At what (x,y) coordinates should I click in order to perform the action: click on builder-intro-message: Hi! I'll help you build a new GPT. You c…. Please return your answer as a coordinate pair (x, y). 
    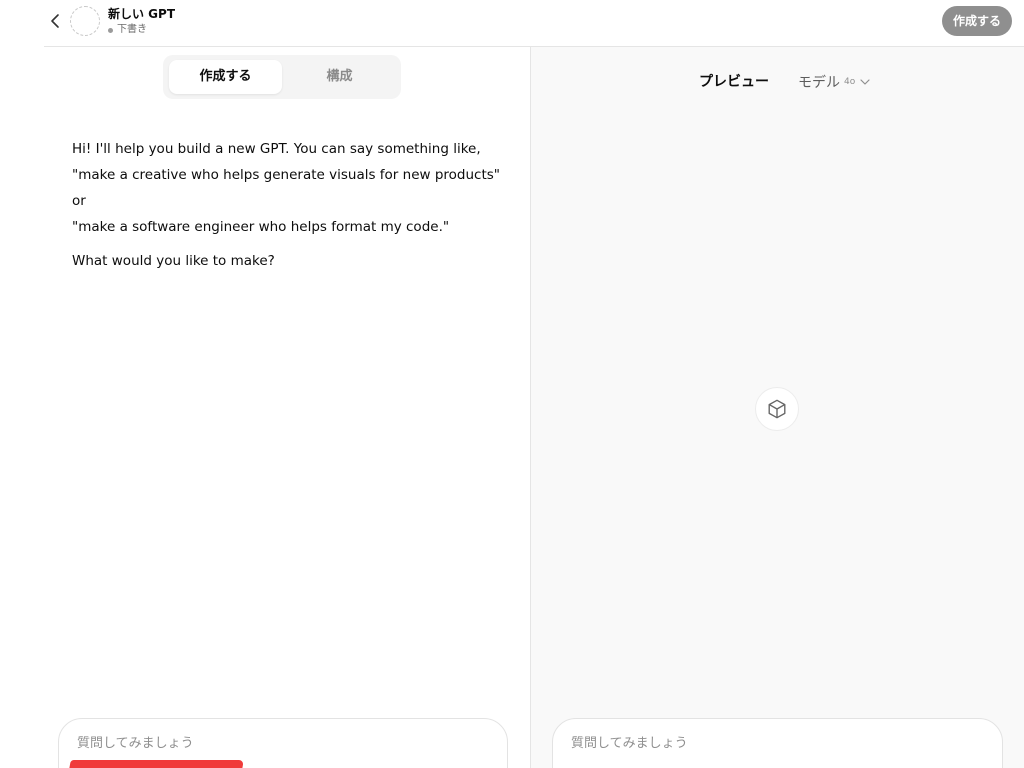
    Looking at the image, I should click on (292, 205).